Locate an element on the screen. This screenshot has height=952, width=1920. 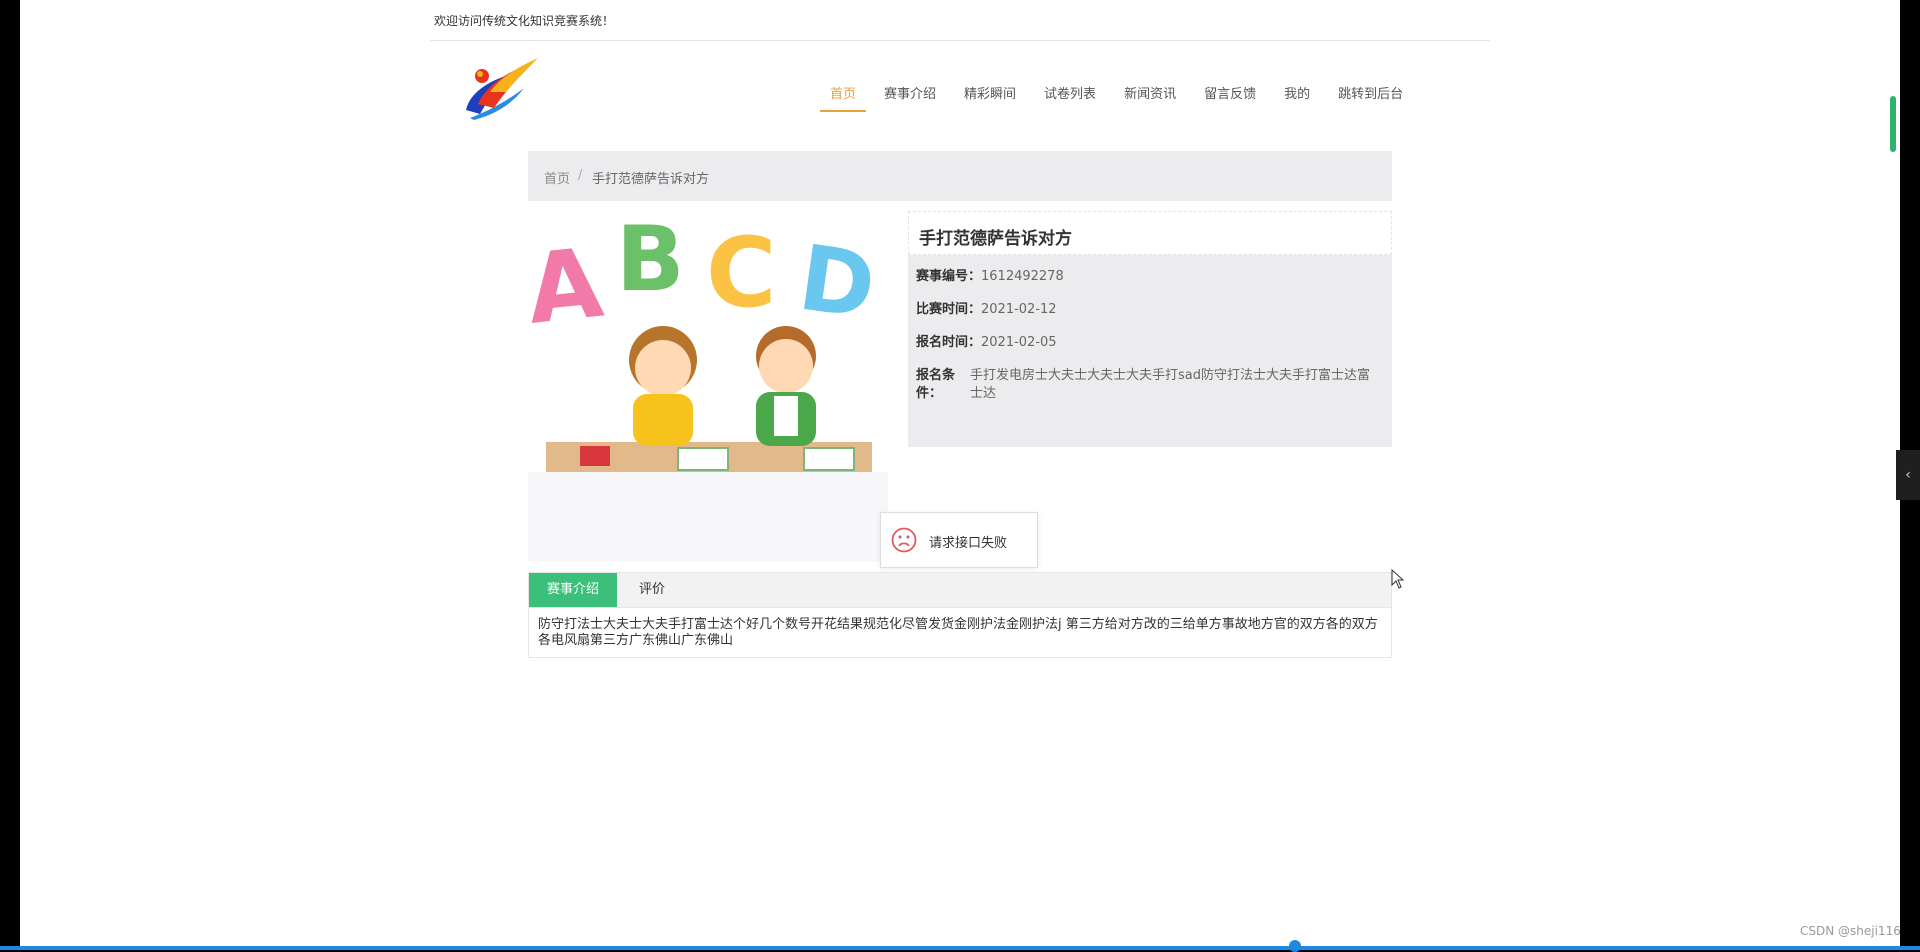
detail-tabs: 赛事介绍 评价 is located at coordinates (960, 590).